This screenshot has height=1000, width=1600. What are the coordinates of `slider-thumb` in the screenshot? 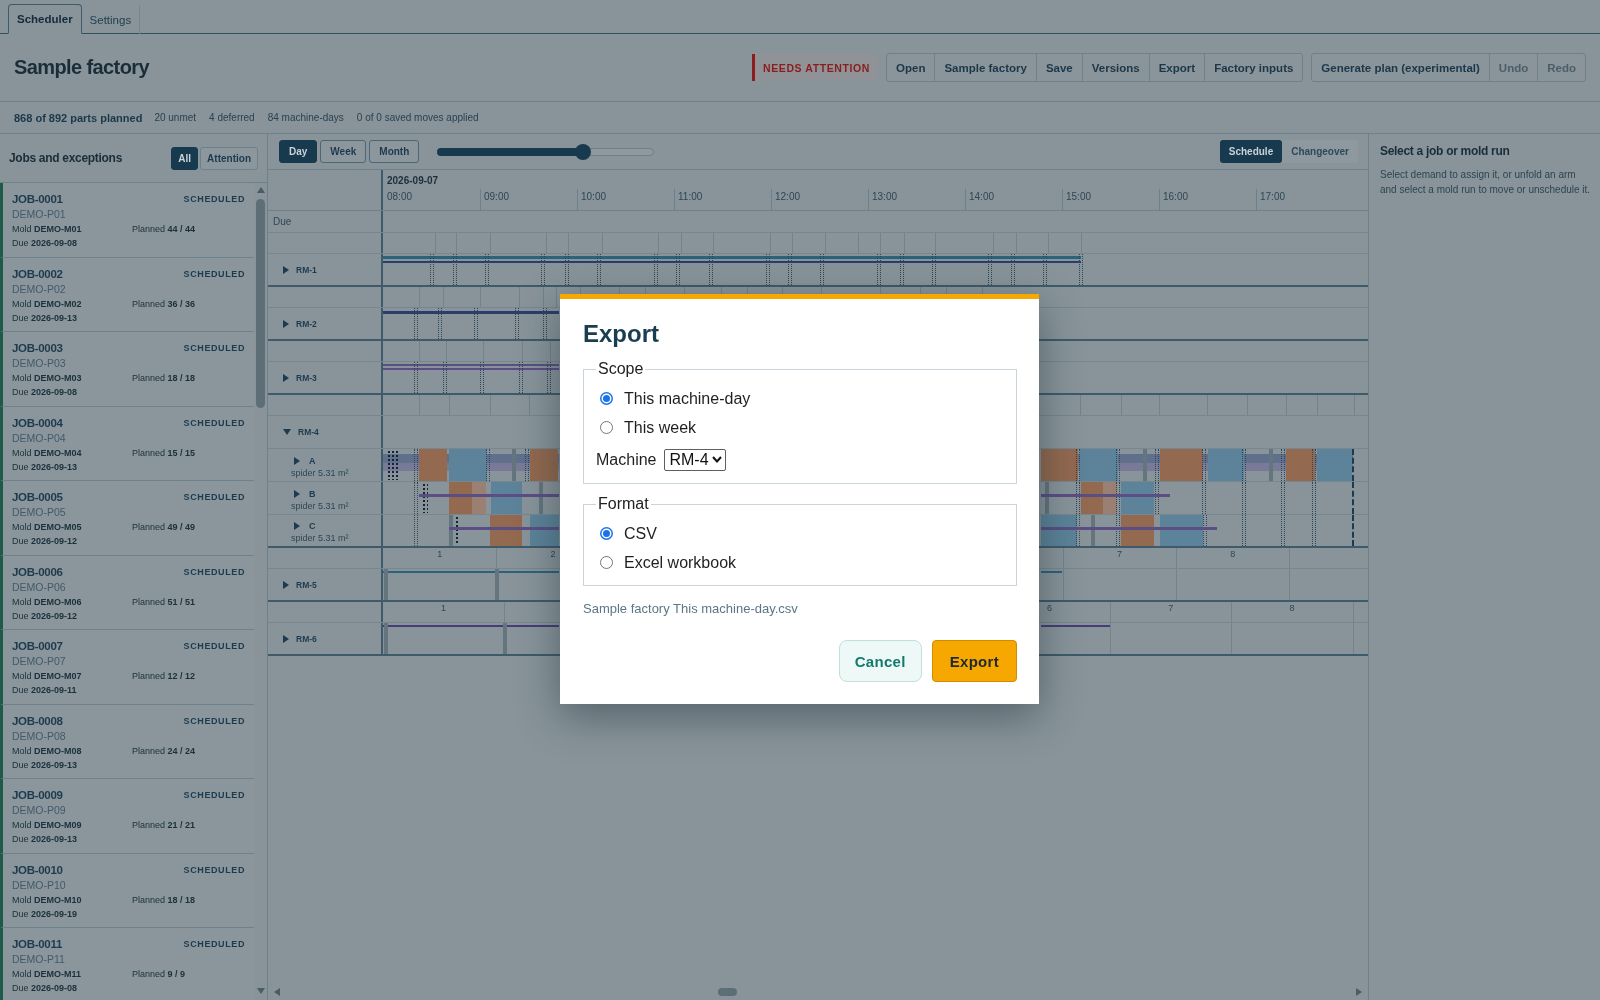 It's located at (582, 151).